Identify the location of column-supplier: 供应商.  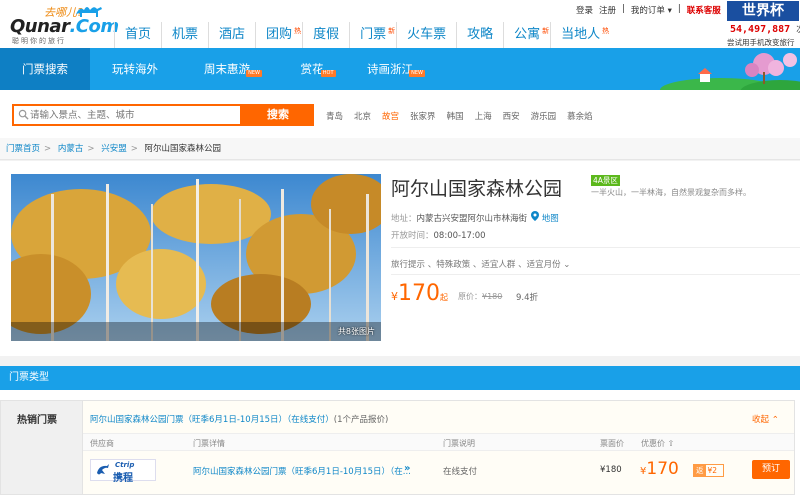
(102, 443).